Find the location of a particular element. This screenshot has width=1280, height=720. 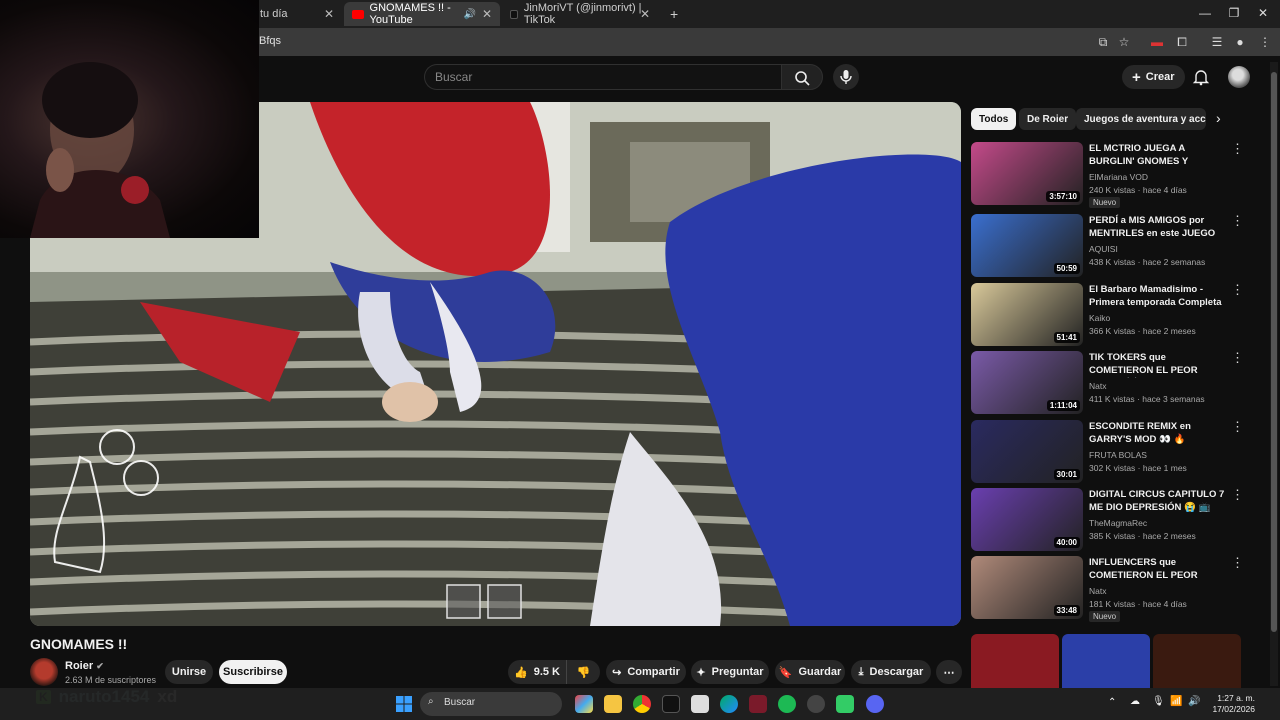

channel-avatar is located at coordinates (44, 672).